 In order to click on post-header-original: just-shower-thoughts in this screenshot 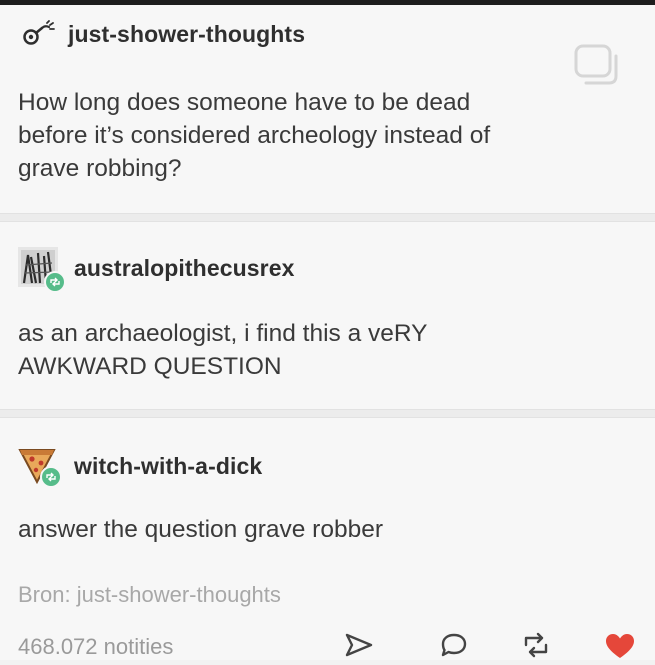, I will do `click(163, 34)`.